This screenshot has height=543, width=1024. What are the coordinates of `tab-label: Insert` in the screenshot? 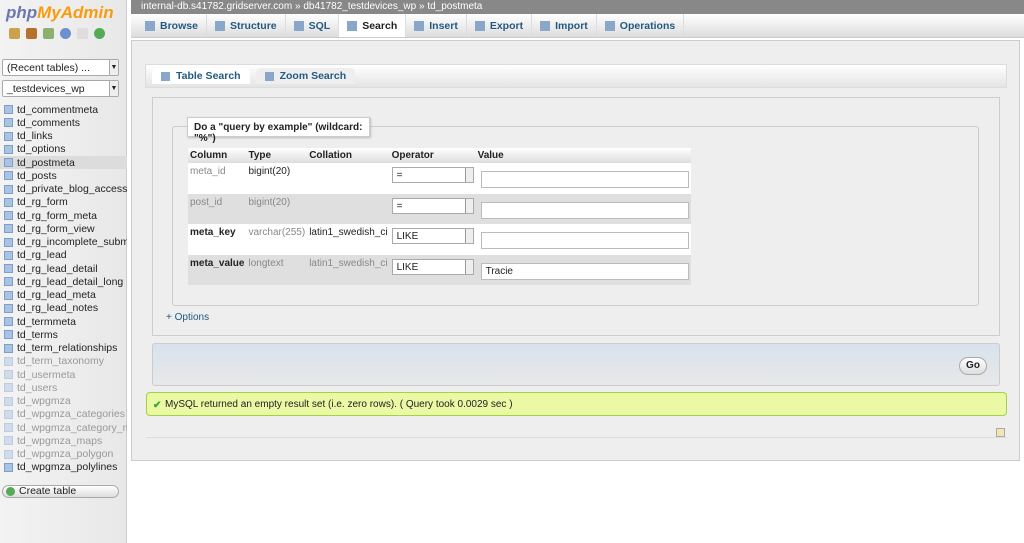 It's located at (443, 25).